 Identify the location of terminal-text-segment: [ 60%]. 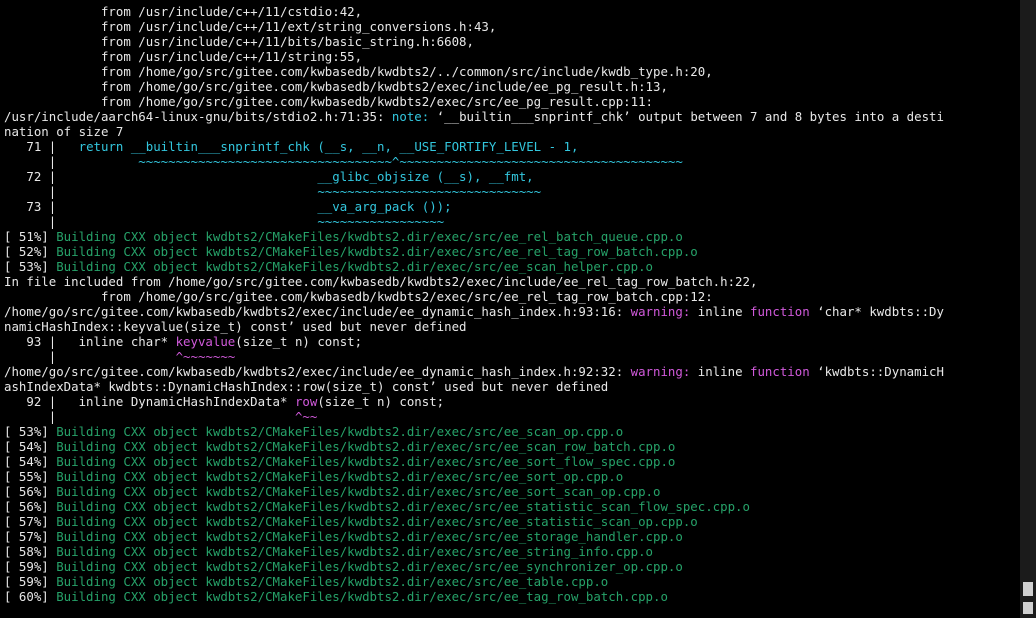
(30, 596).